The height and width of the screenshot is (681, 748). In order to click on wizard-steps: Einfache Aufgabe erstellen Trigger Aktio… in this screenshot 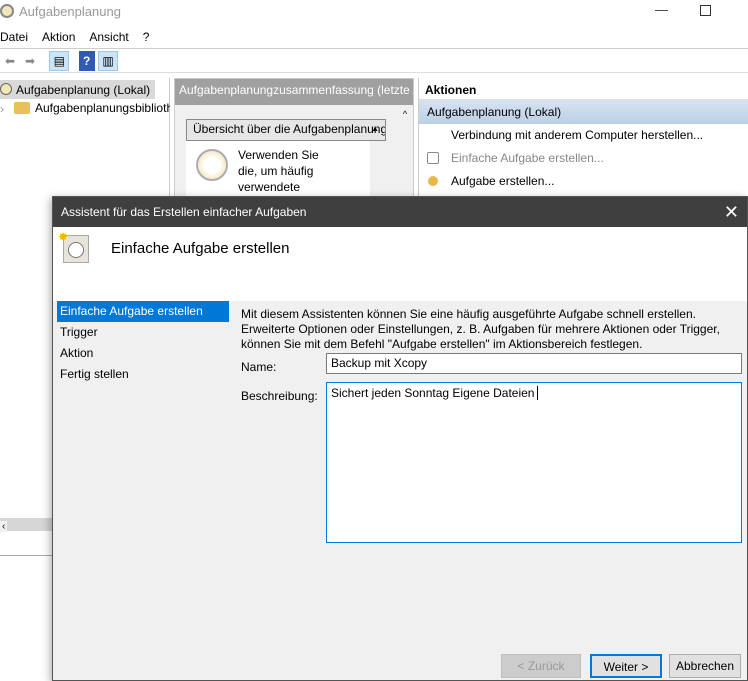, I will do `click(143, 343)`.